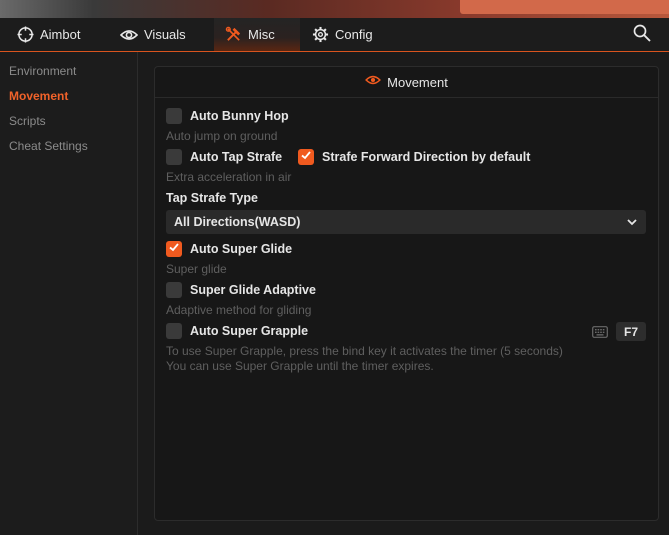 Image resolution: width=669 pixels, height=535 pixels. I want to click on tab-bar: Aimbot Visuals Misc Config, so click(334, 35).